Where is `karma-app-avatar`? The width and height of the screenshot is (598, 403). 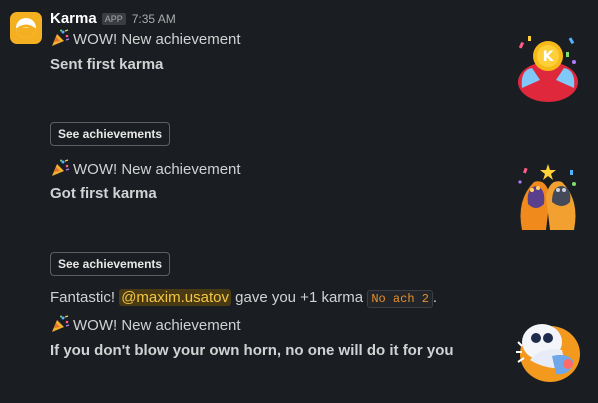
karma-app-avatar is located at coordinates (26, 28).